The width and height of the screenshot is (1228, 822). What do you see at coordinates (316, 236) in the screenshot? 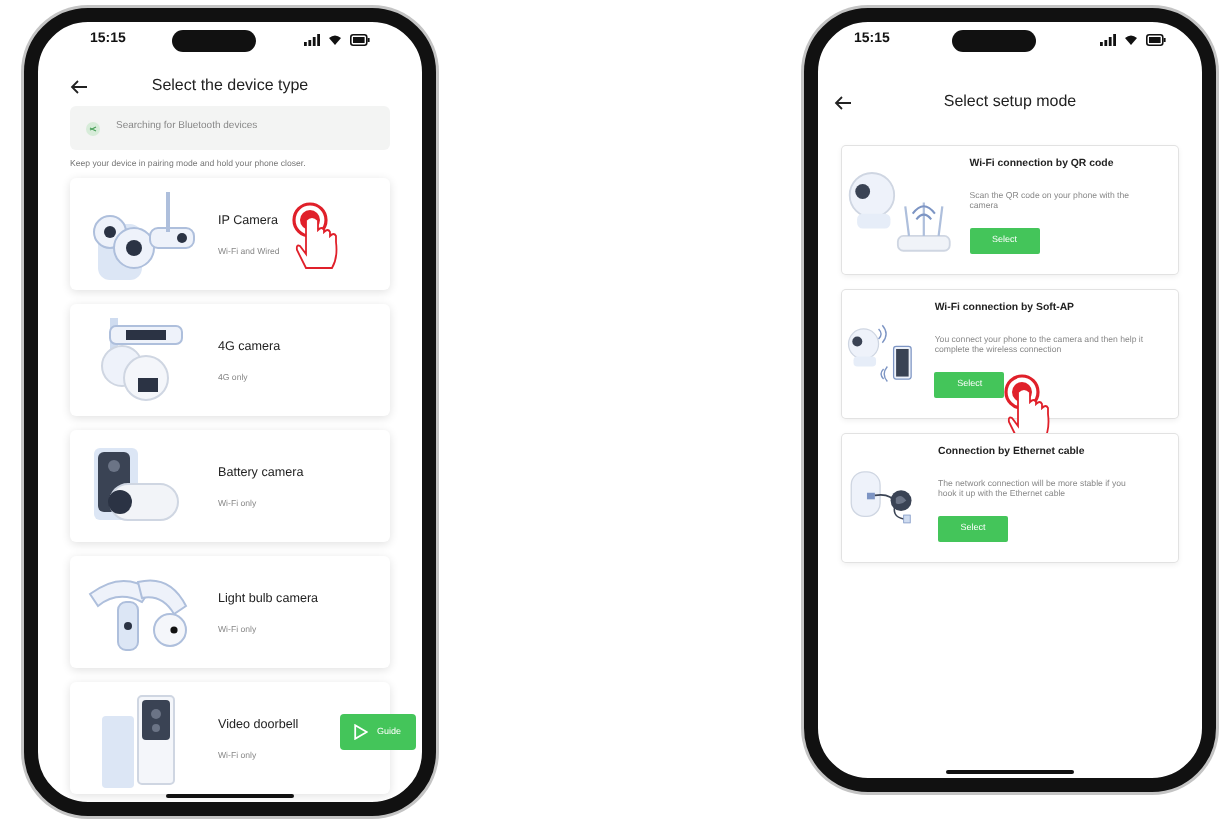
I see `tap-hand-icon` at bounding box center [316, 236].